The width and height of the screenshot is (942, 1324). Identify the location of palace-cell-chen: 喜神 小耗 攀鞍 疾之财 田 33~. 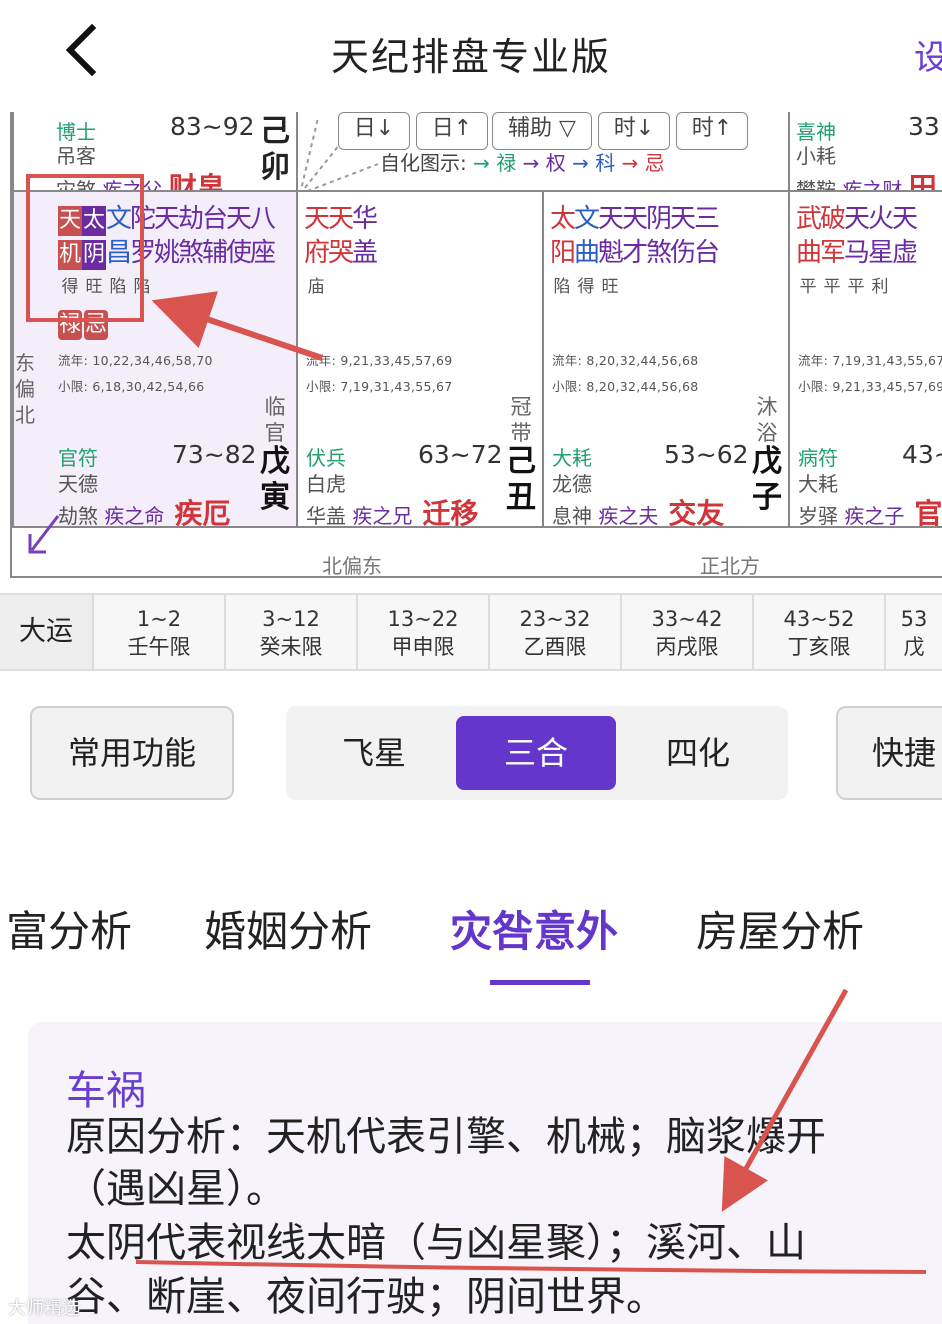
(865, 152).